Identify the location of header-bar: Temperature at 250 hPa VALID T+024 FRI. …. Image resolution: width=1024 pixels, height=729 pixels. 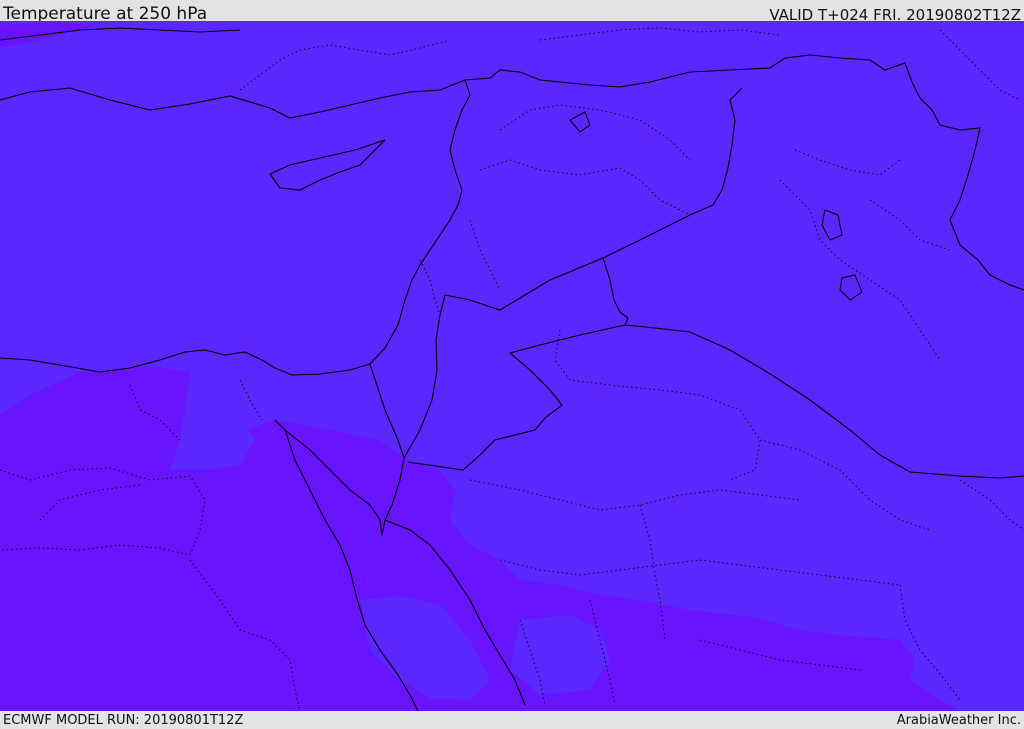
(512, 12).